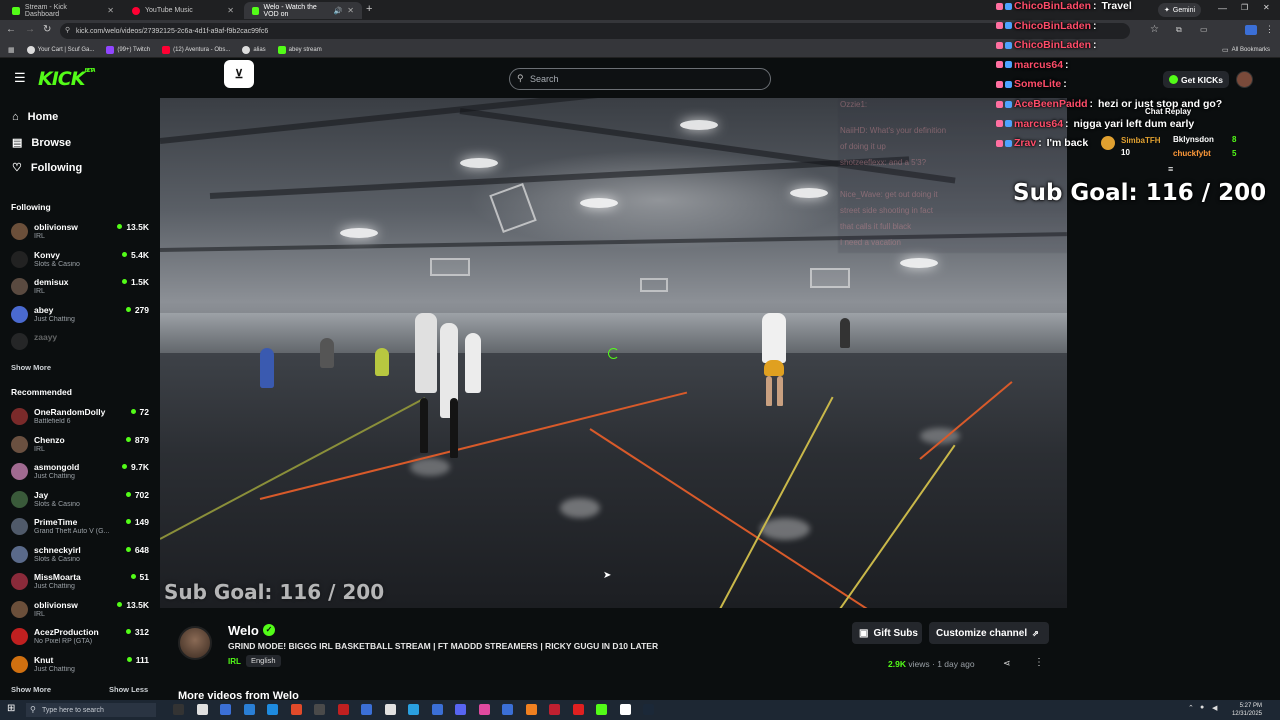 This screenshot has width=1280, height=720. I want to click on channel-name: abey, so click(44, 309).